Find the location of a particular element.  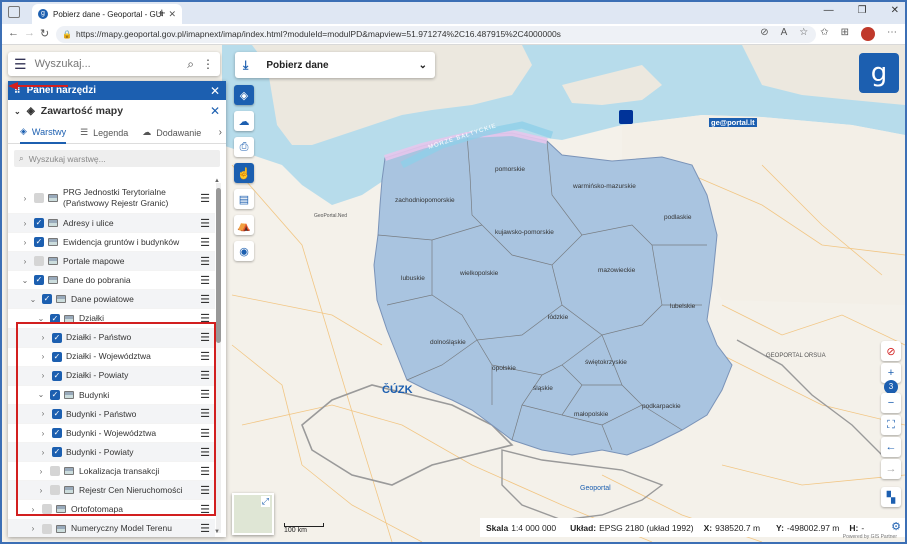

more-options-icon: ⋮ is located at coordinates (208, 64).